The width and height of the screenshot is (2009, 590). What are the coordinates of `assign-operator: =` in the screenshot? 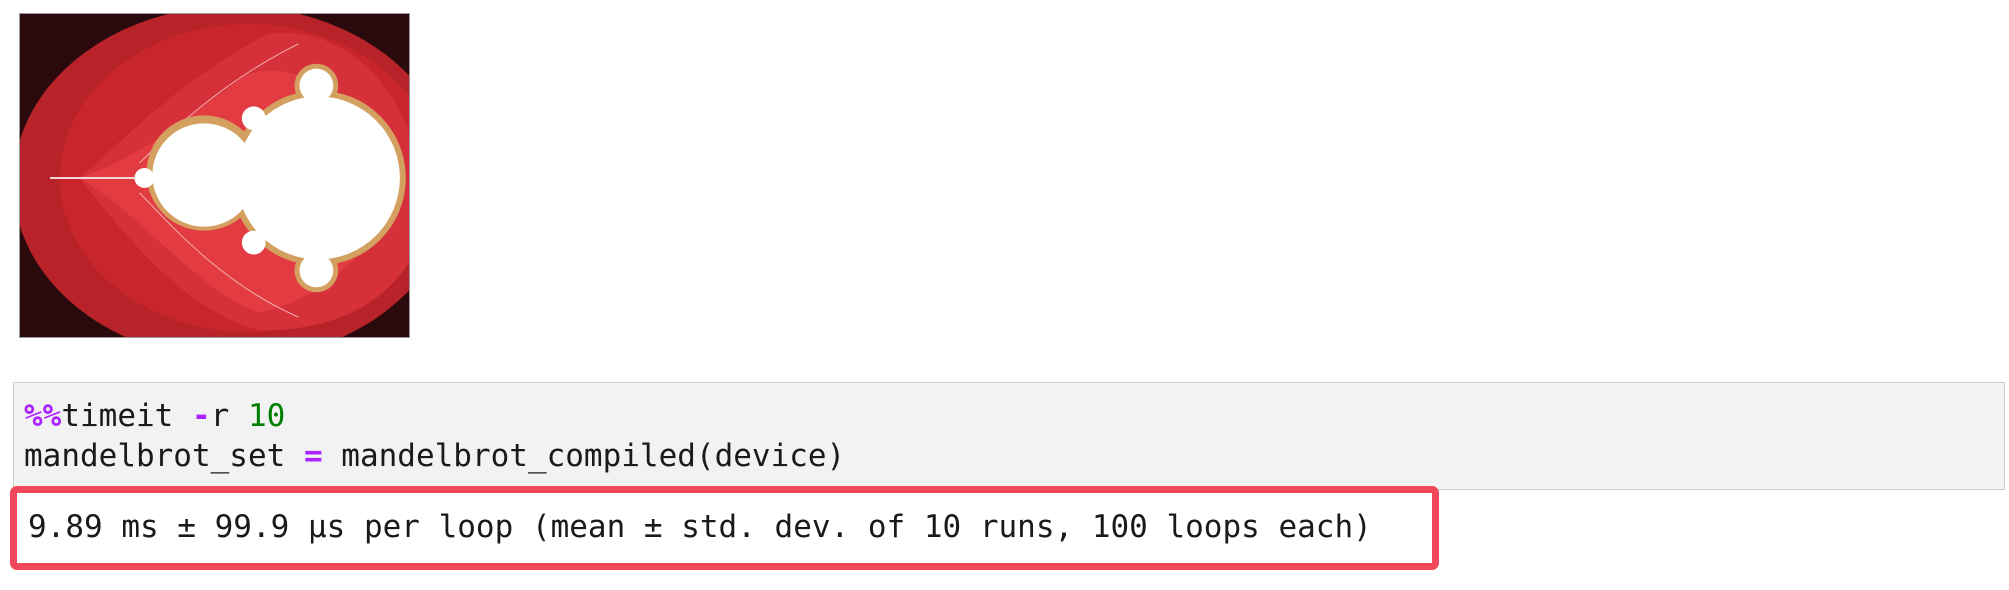 It's located at (313, 456).